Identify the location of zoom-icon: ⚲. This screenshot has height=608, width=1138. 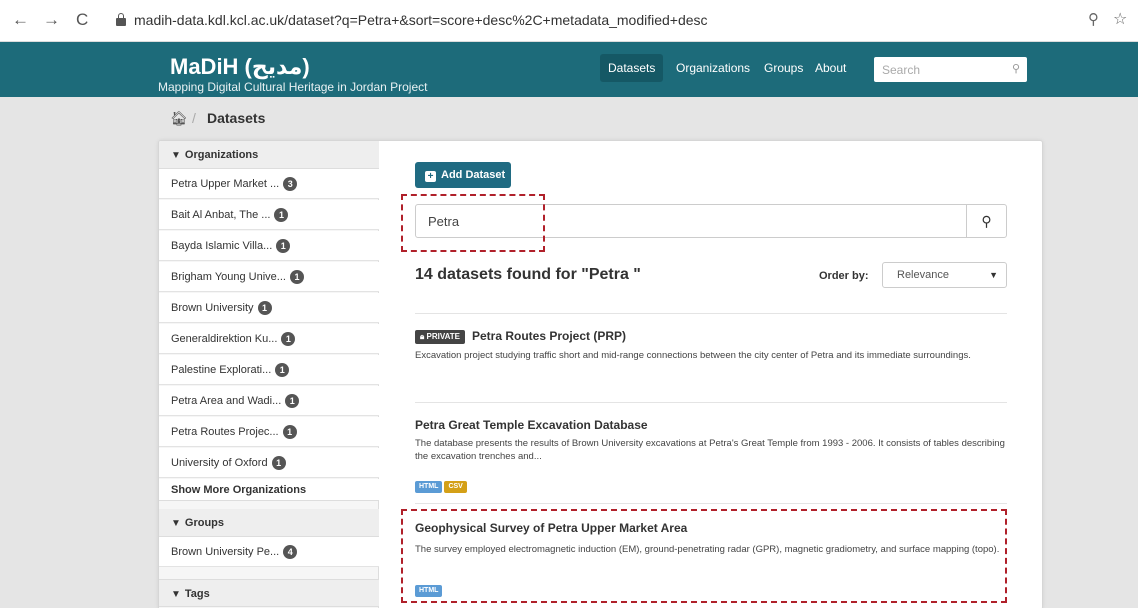
(1093, 19).